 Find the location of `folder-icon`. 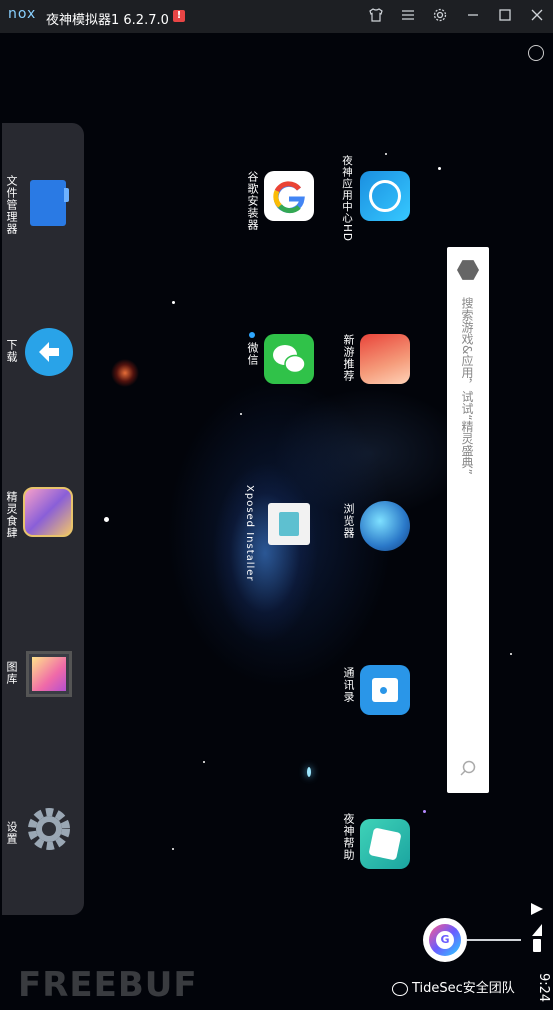

folder-icon is located at coordinates (49, 203).